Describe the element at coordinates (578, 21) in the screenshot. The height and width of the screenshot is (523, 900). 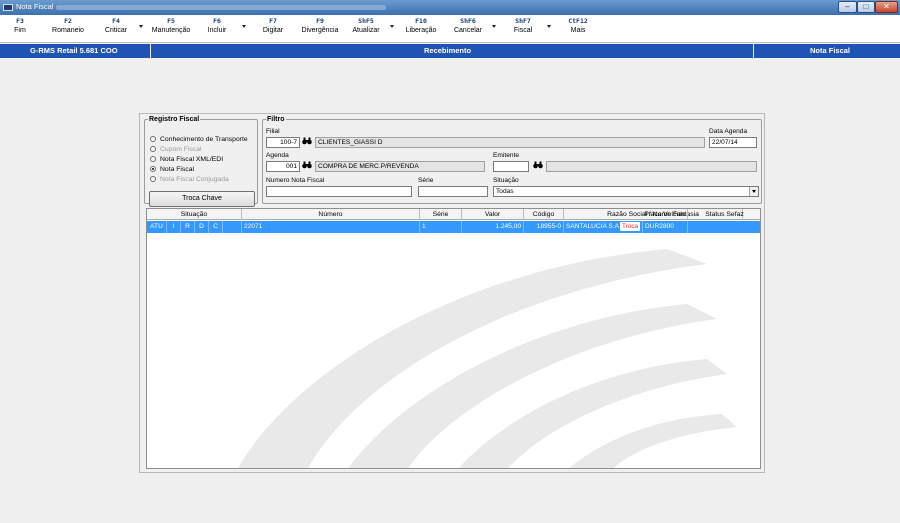
I see `toolbar-key: CtF12` at that location.